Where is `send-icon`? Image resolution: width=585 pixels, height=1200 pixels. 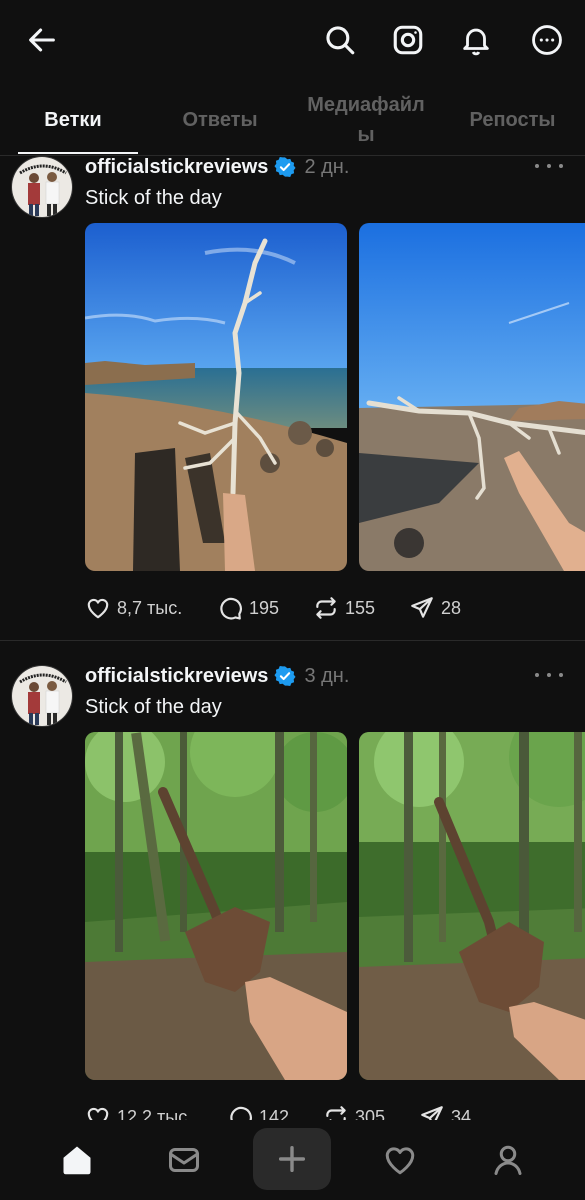
send-icon is located at coordinates (422, 607).